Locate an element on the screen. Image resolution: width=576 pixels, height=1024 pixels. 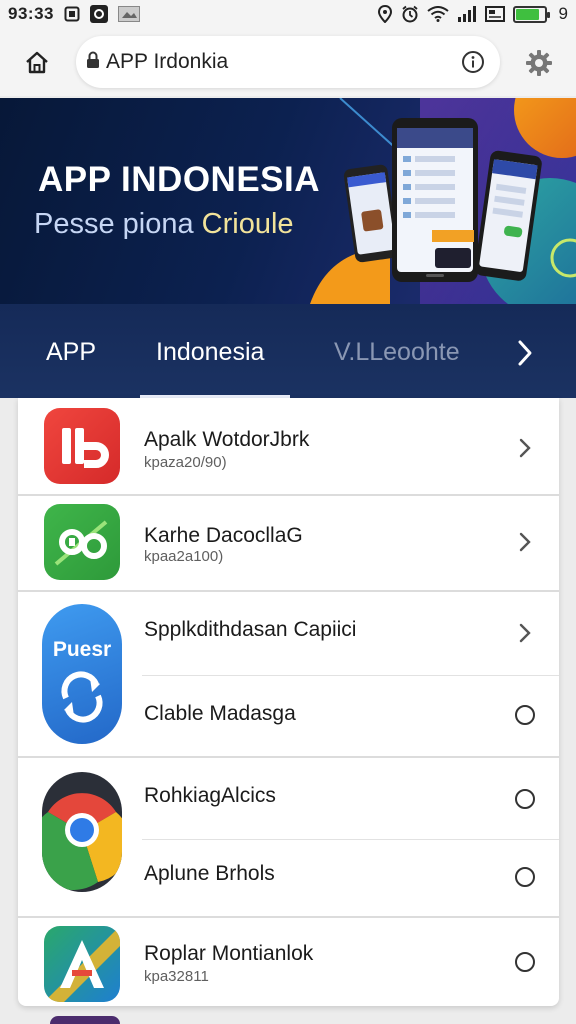
home-icon is located at coordinates (37, 62).